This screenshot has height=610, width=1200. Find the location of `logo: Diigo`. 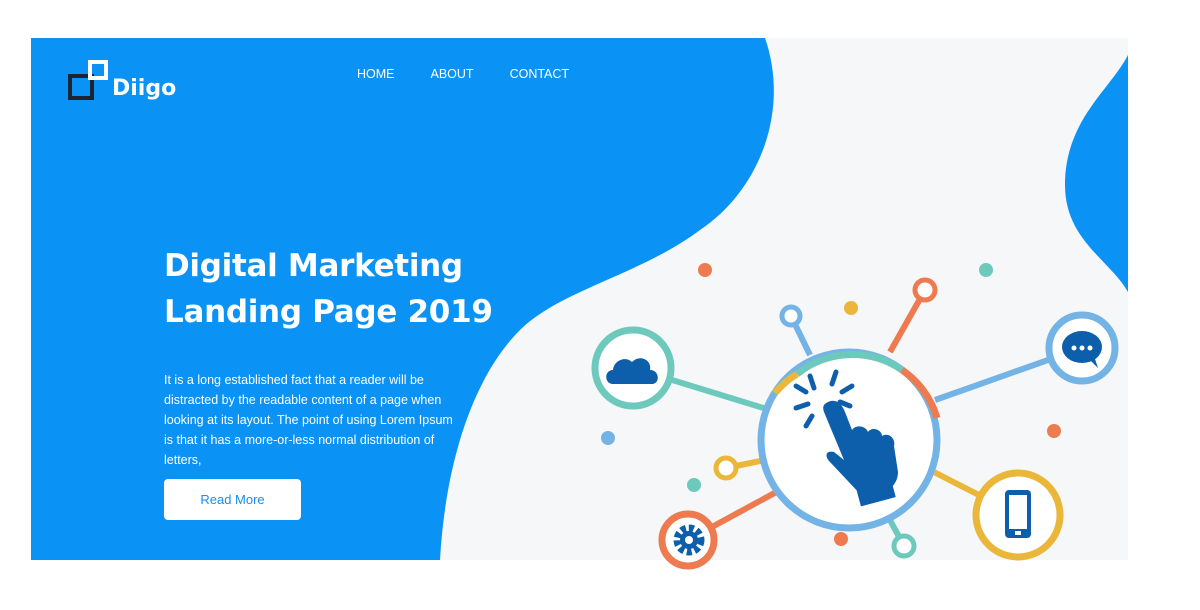

logo: Diigo is located at coordinates (123, 82).